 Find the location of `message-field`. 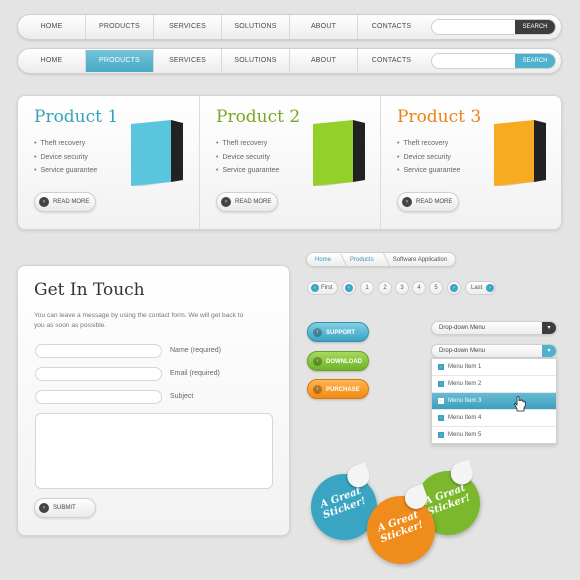

message-field is located at coordinates (154, 451).